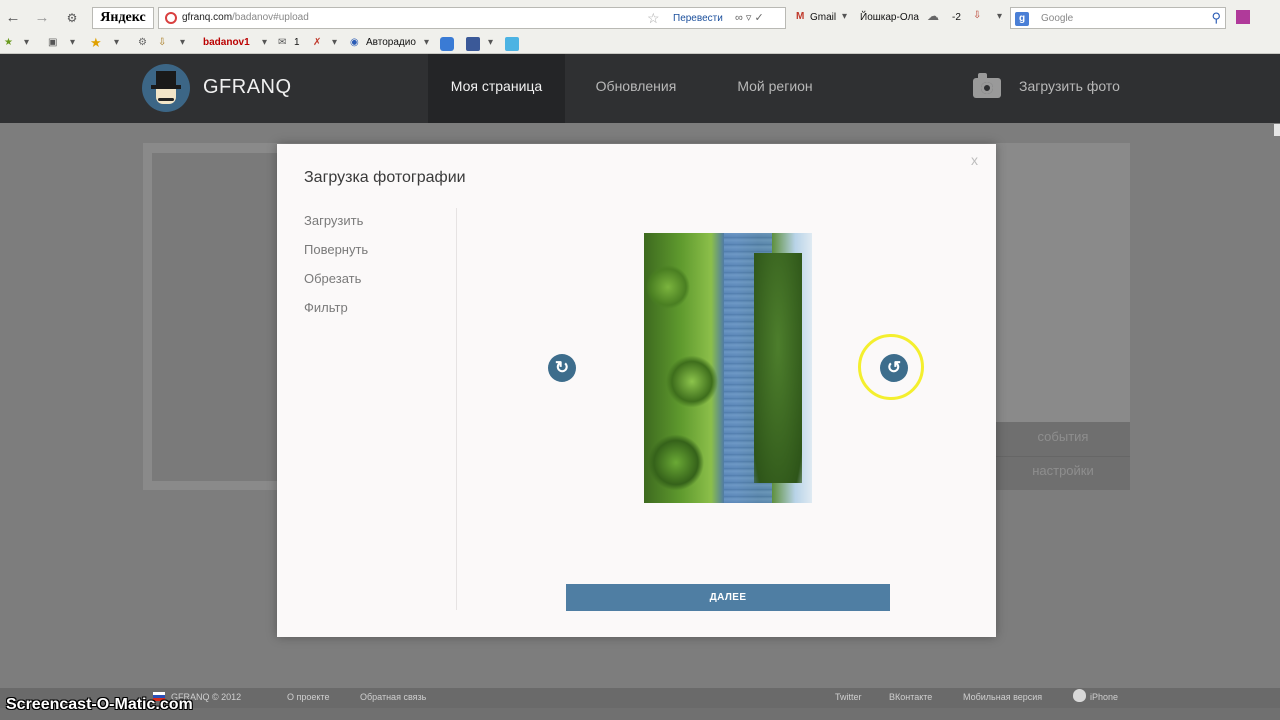  What do you see at coordinates (72, 18) in the screenshot?
I see `extension-icon: ⚙` at bounding box center [72, 18].